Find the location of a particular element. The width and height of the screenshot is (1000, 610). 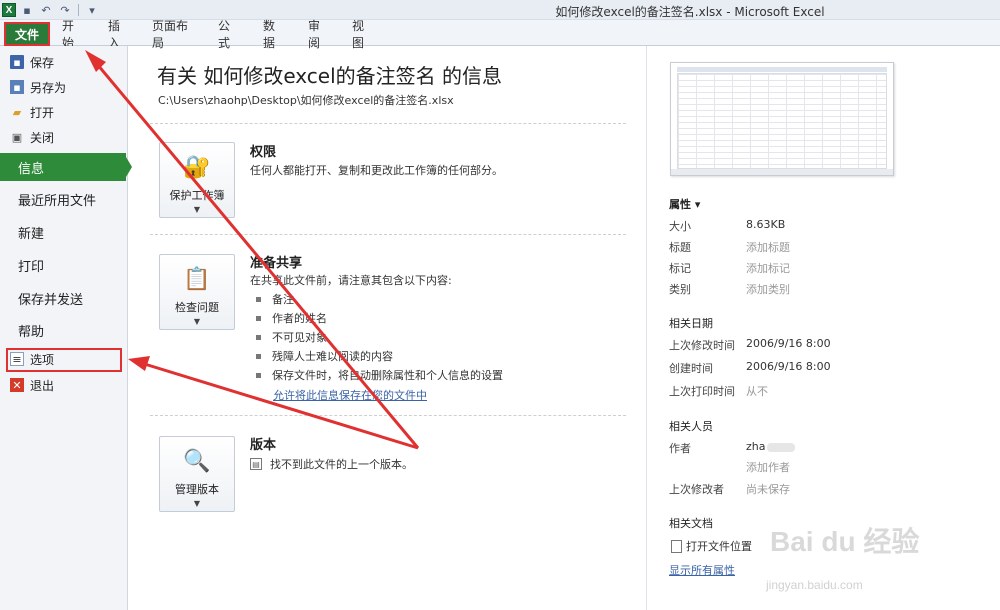

list-item: 不可见对象 is located at coordinates (291, 337).